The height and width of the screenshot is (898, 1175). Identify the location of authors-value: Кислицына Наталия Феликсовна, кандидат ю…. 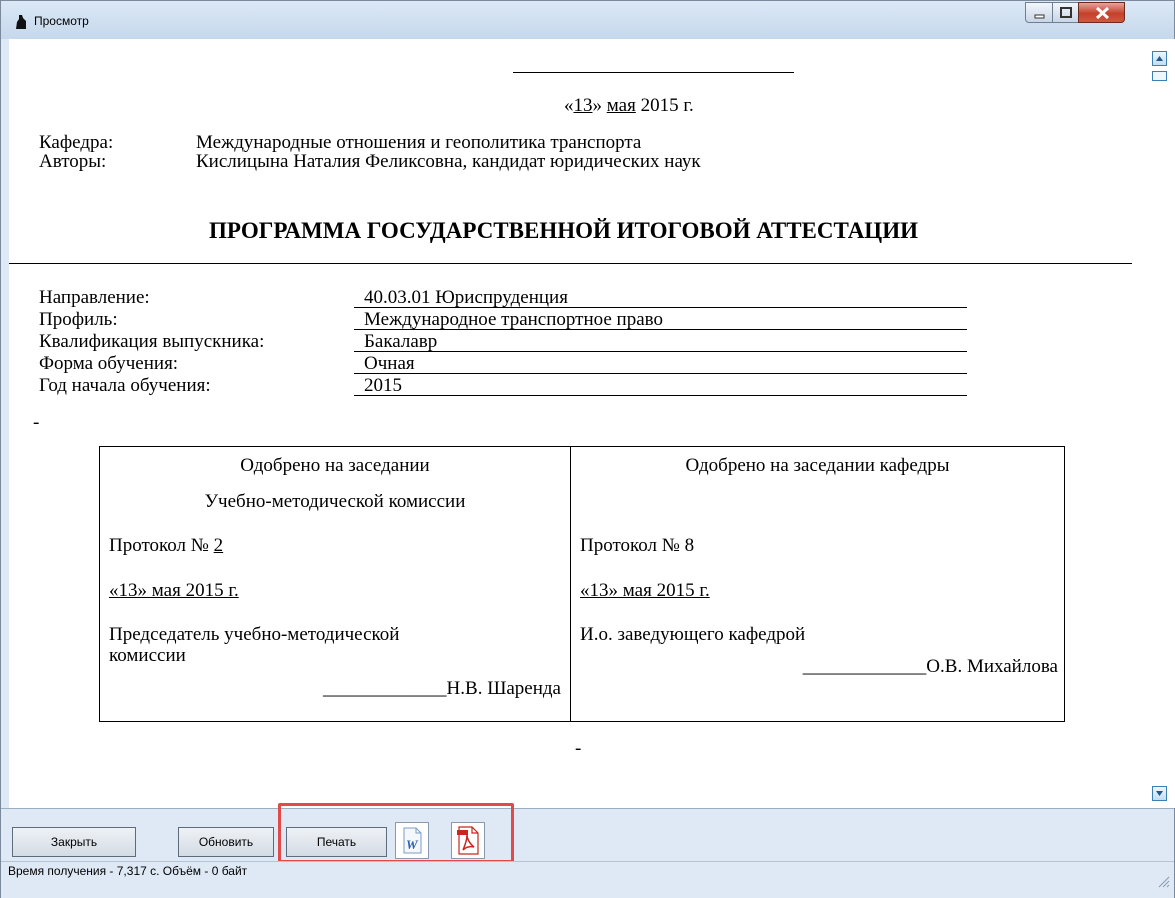
(448, 161).